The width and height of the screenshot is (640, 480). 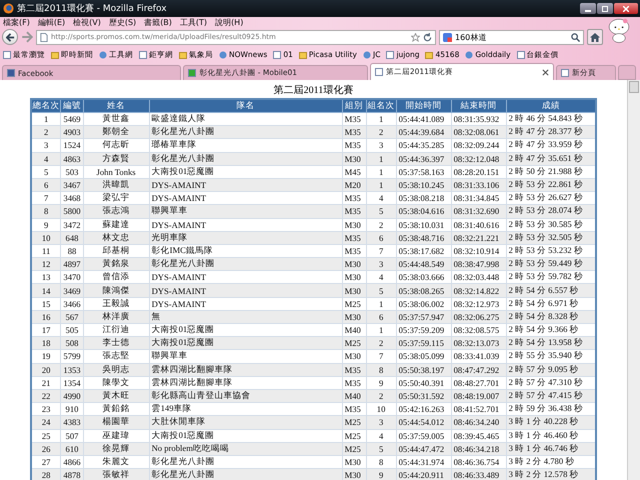 What do you see at coordinates (194, 22) in the screenshot?
I see `menu-item: 工具(T)` at bounding box center [194, 22].